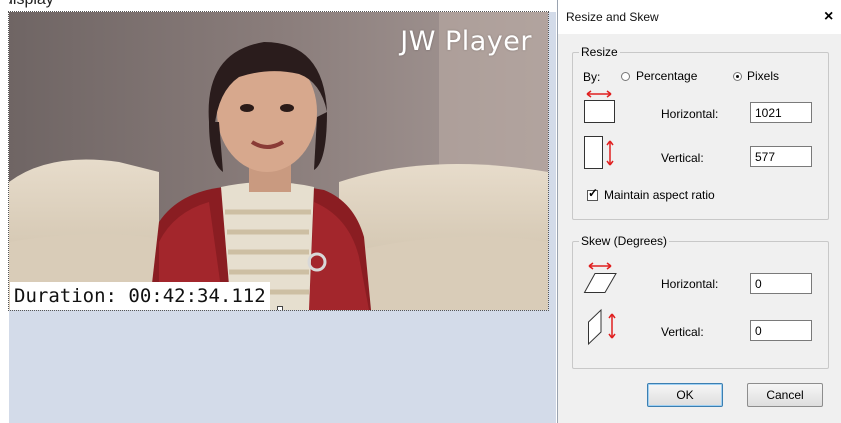 This screenshot has width=841, height=423. Describe the element at coordinates (682, 332) in the screenshot. I see `skew-vertical-label: Vertical:` at that location.